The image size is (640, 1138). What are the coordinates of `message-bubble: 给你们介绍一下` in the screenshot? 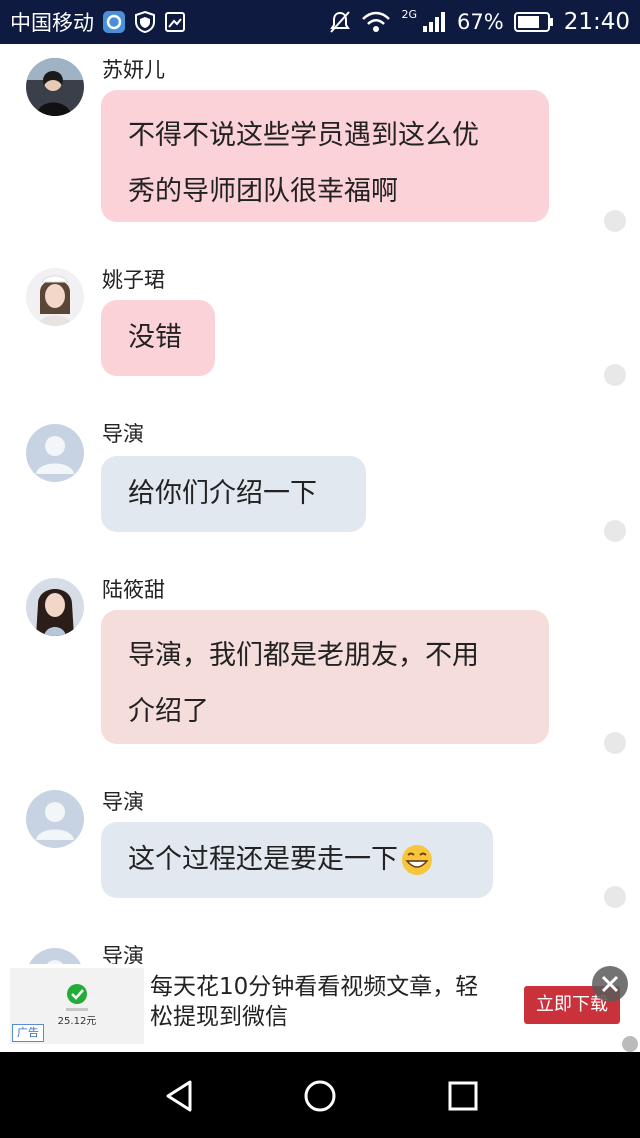 It's located at (233, 494).